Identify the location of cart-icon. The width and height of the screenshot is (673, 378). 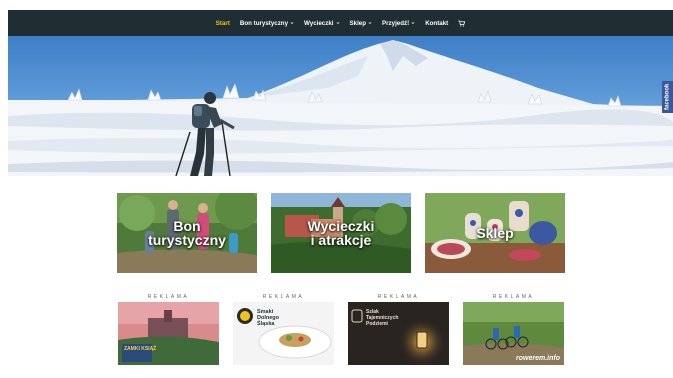
(462, 23).